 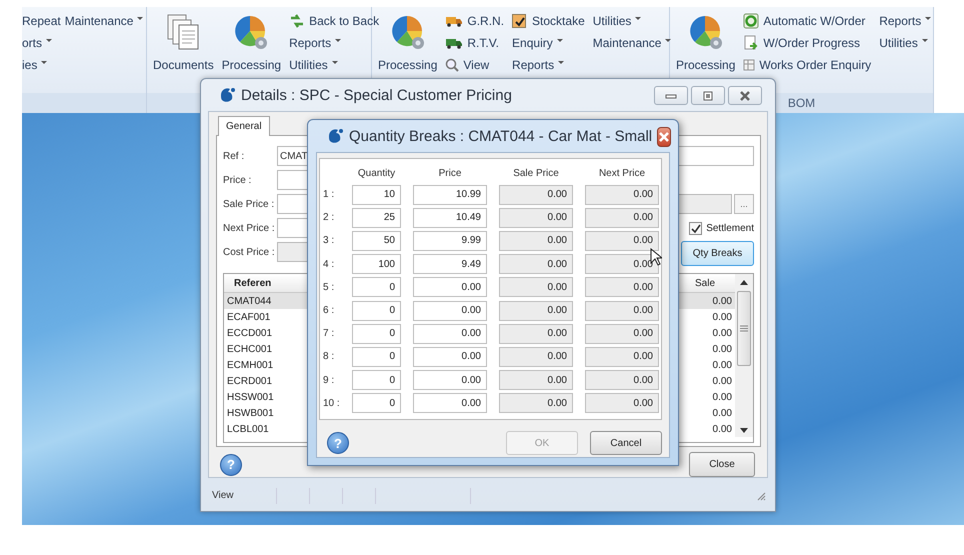 I want to click on scrollbar, so click(x=744, y=355).